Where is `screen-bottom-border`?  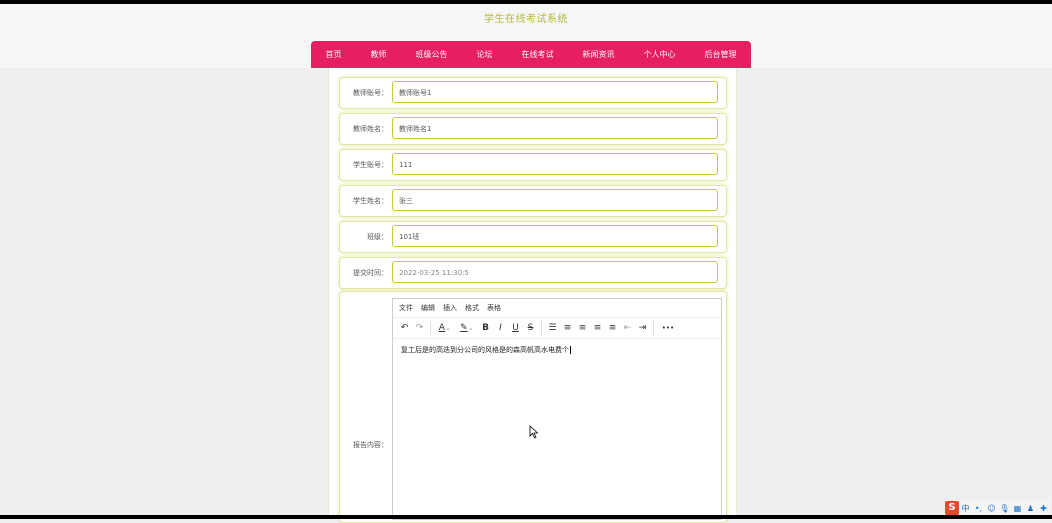 screen-bottom-border is located at coordinates (526, 517).